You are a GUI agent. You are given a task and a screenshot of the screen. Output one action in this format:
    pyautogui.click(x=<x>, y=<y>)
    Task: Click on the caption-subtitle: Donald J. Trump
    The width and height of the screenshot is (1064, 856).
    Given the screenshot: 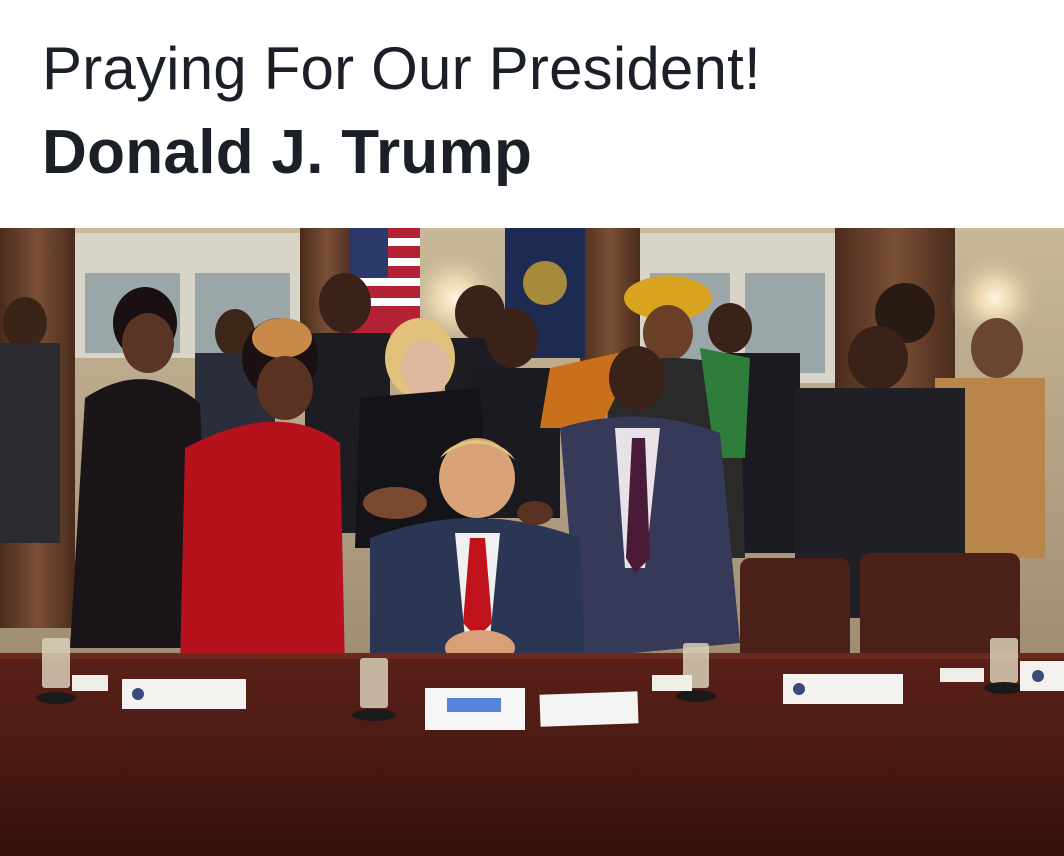 What is the action you would take?
    pyautogui.click(x=287, y=152)
    